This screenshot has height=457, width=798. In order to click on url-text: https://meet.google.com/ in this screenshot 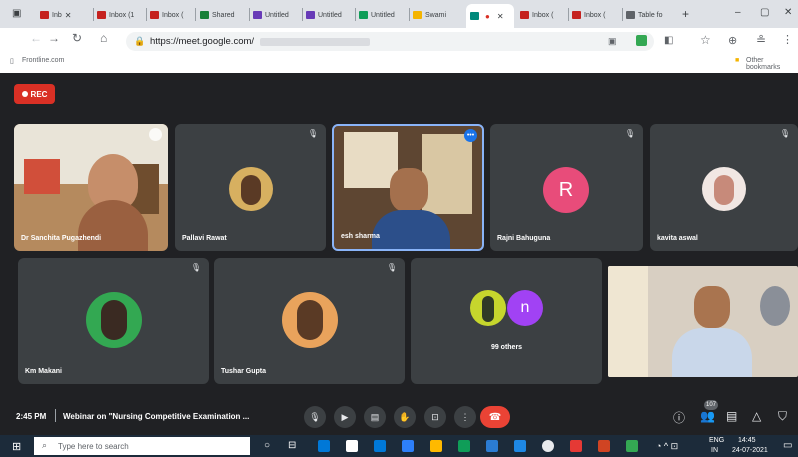, I will do `click(202, 41)`.